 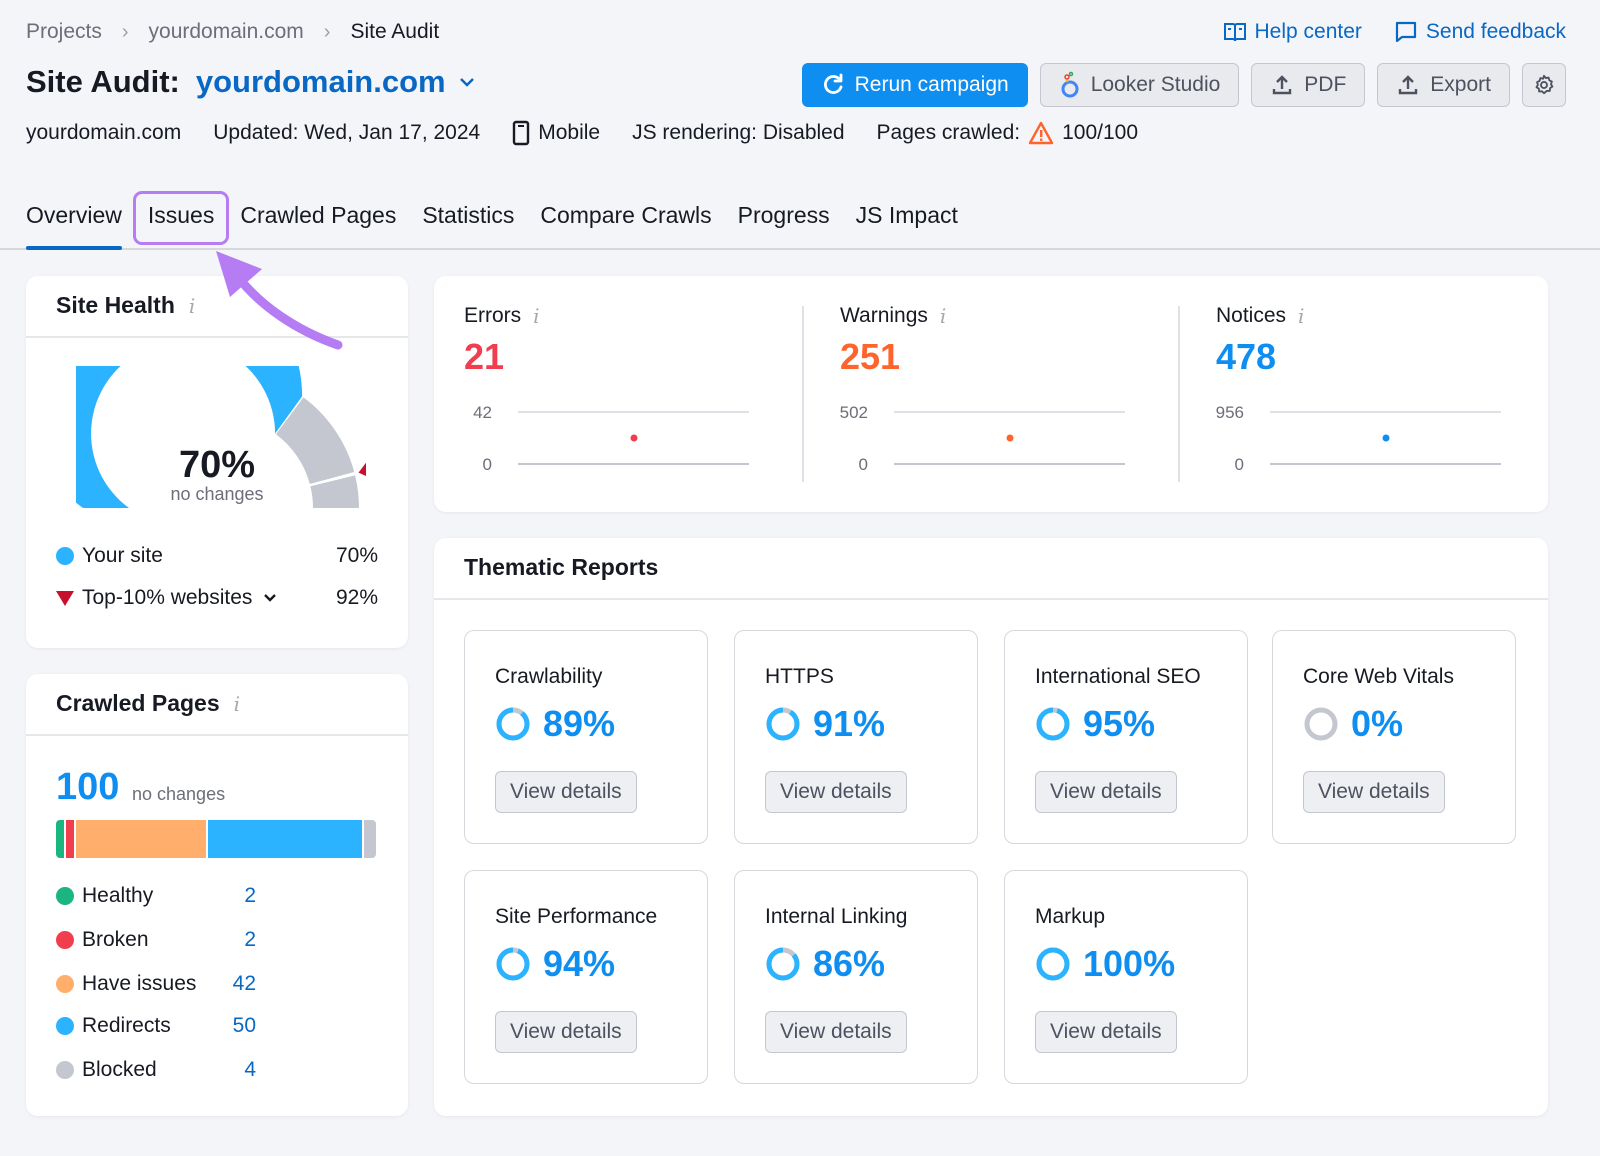 I want to click on legend-top-10: Top-10% websites 92%, so click(x=217, y=598).